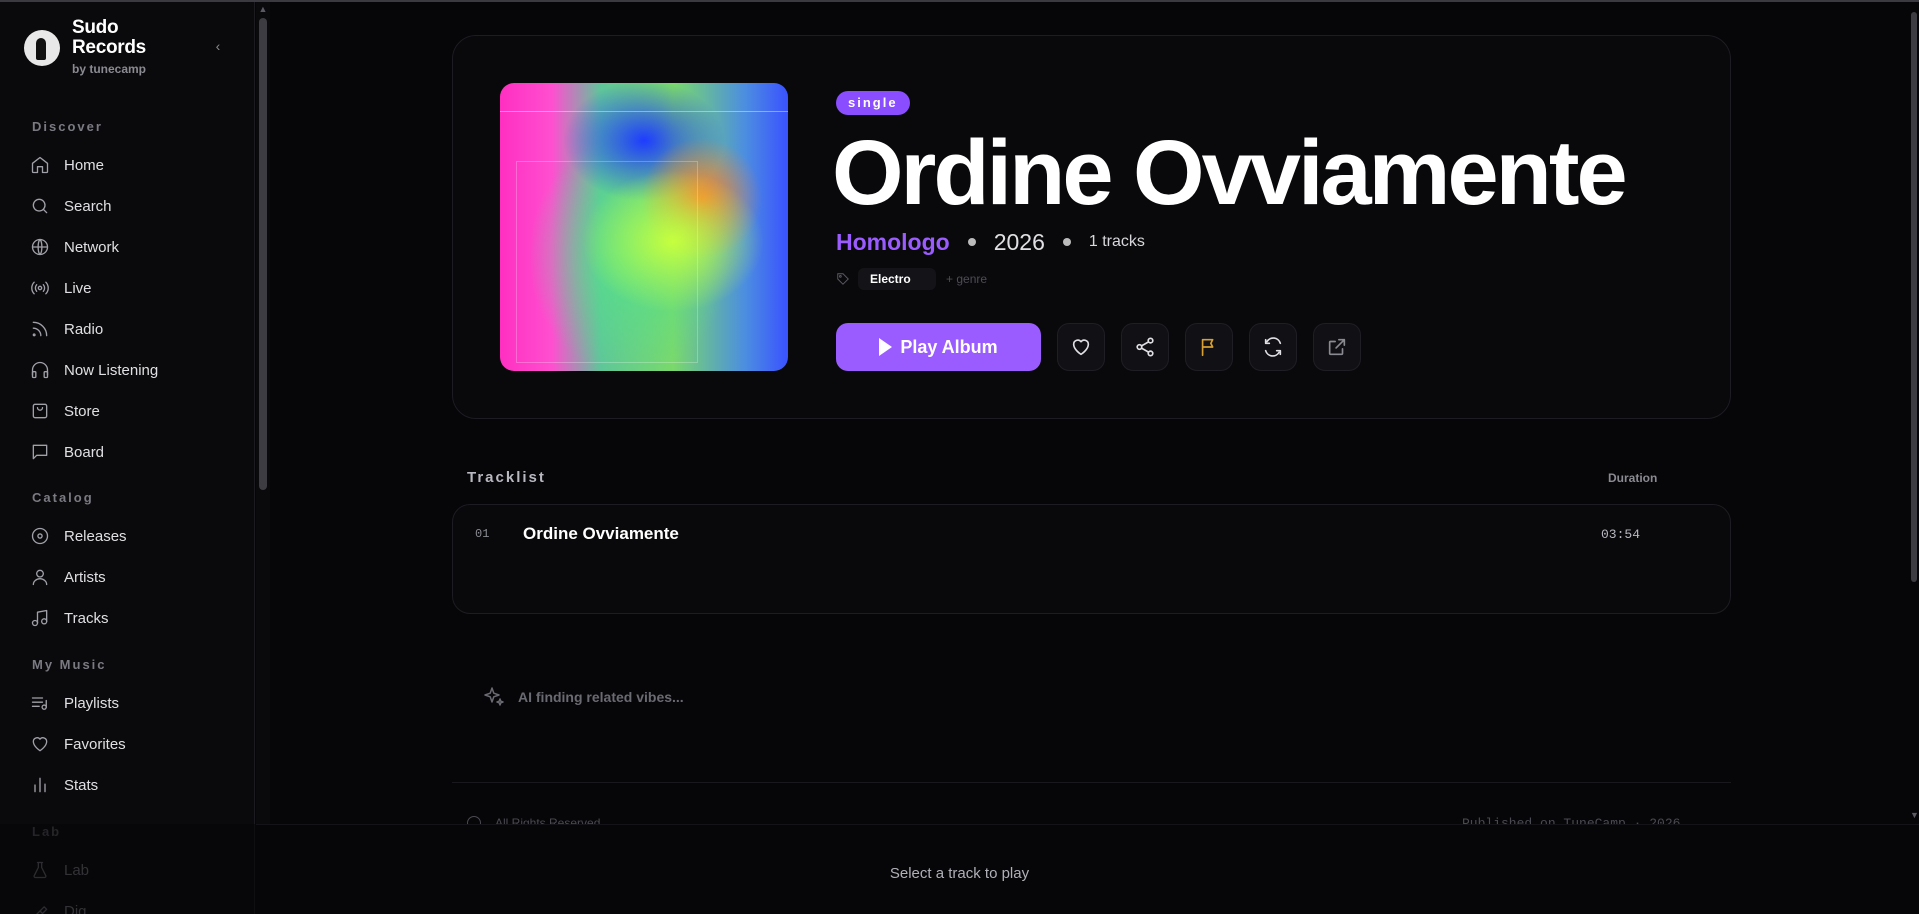 The image size is (1919, 914). What do you see at coordinates (40, 577) in the screenshot?
I see `user-icon` at bounding box center [40, 577].